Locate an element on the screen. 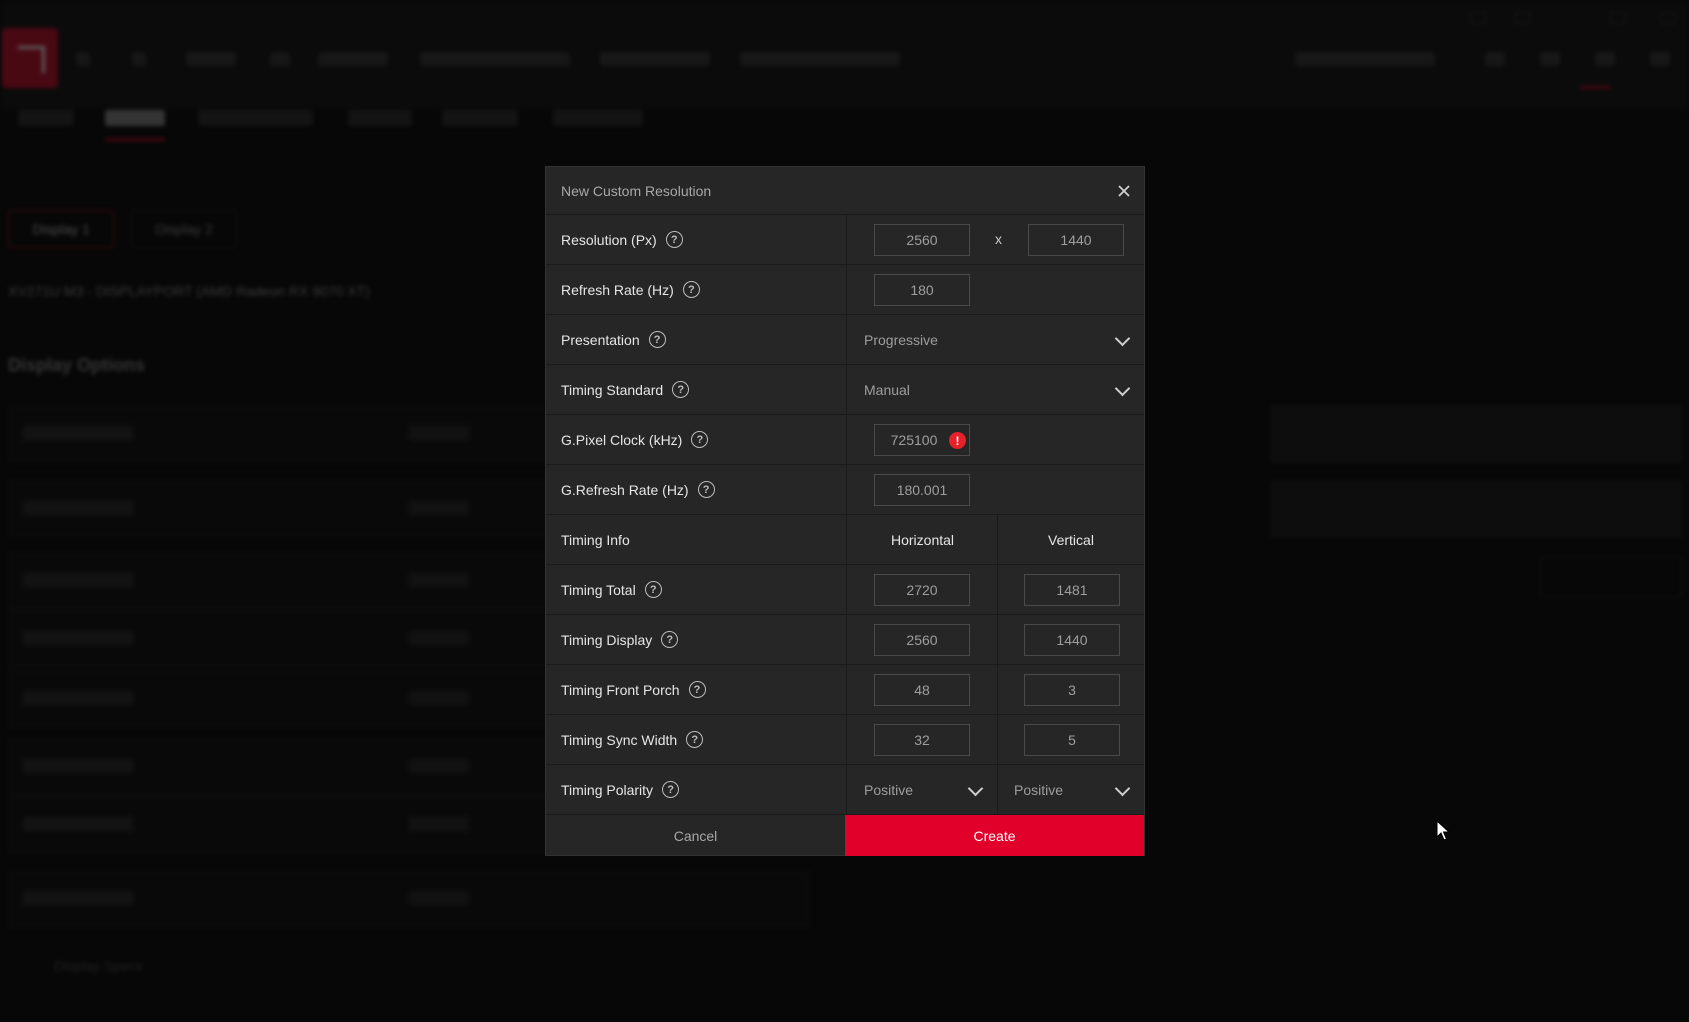 This screenshot has height=1022, width=1689. horizontal-column-head: Horizontal is located at coordinates (923, 539).